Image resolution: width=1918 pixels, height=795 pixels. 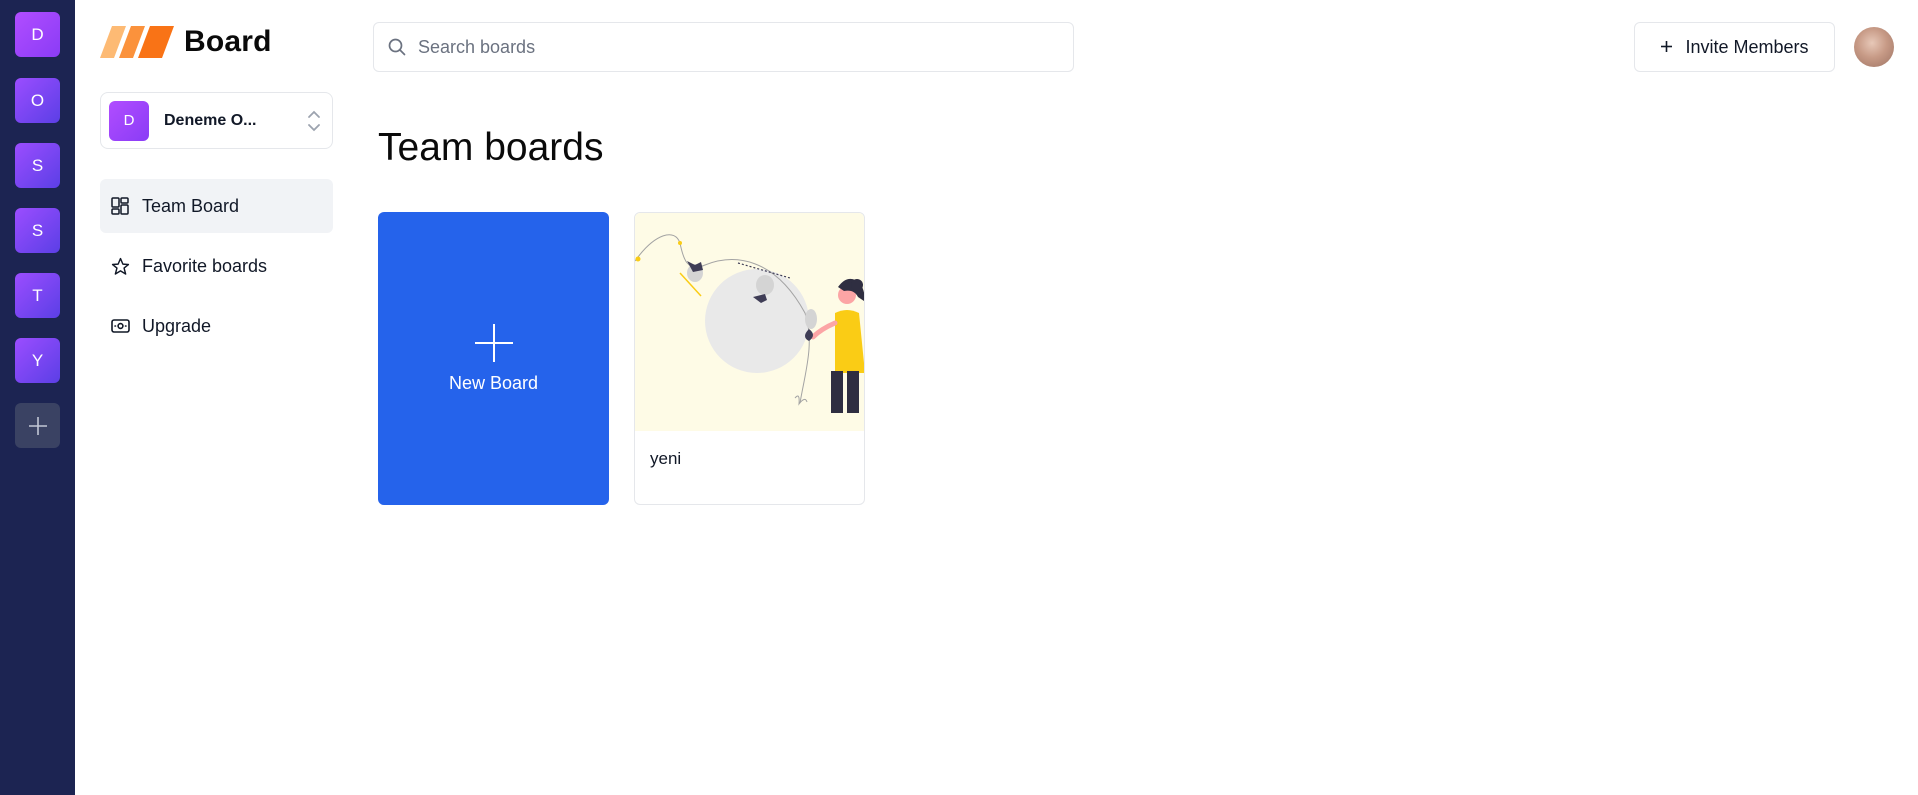 I want to click on logo-text: Board, so click(x=228, y=41).